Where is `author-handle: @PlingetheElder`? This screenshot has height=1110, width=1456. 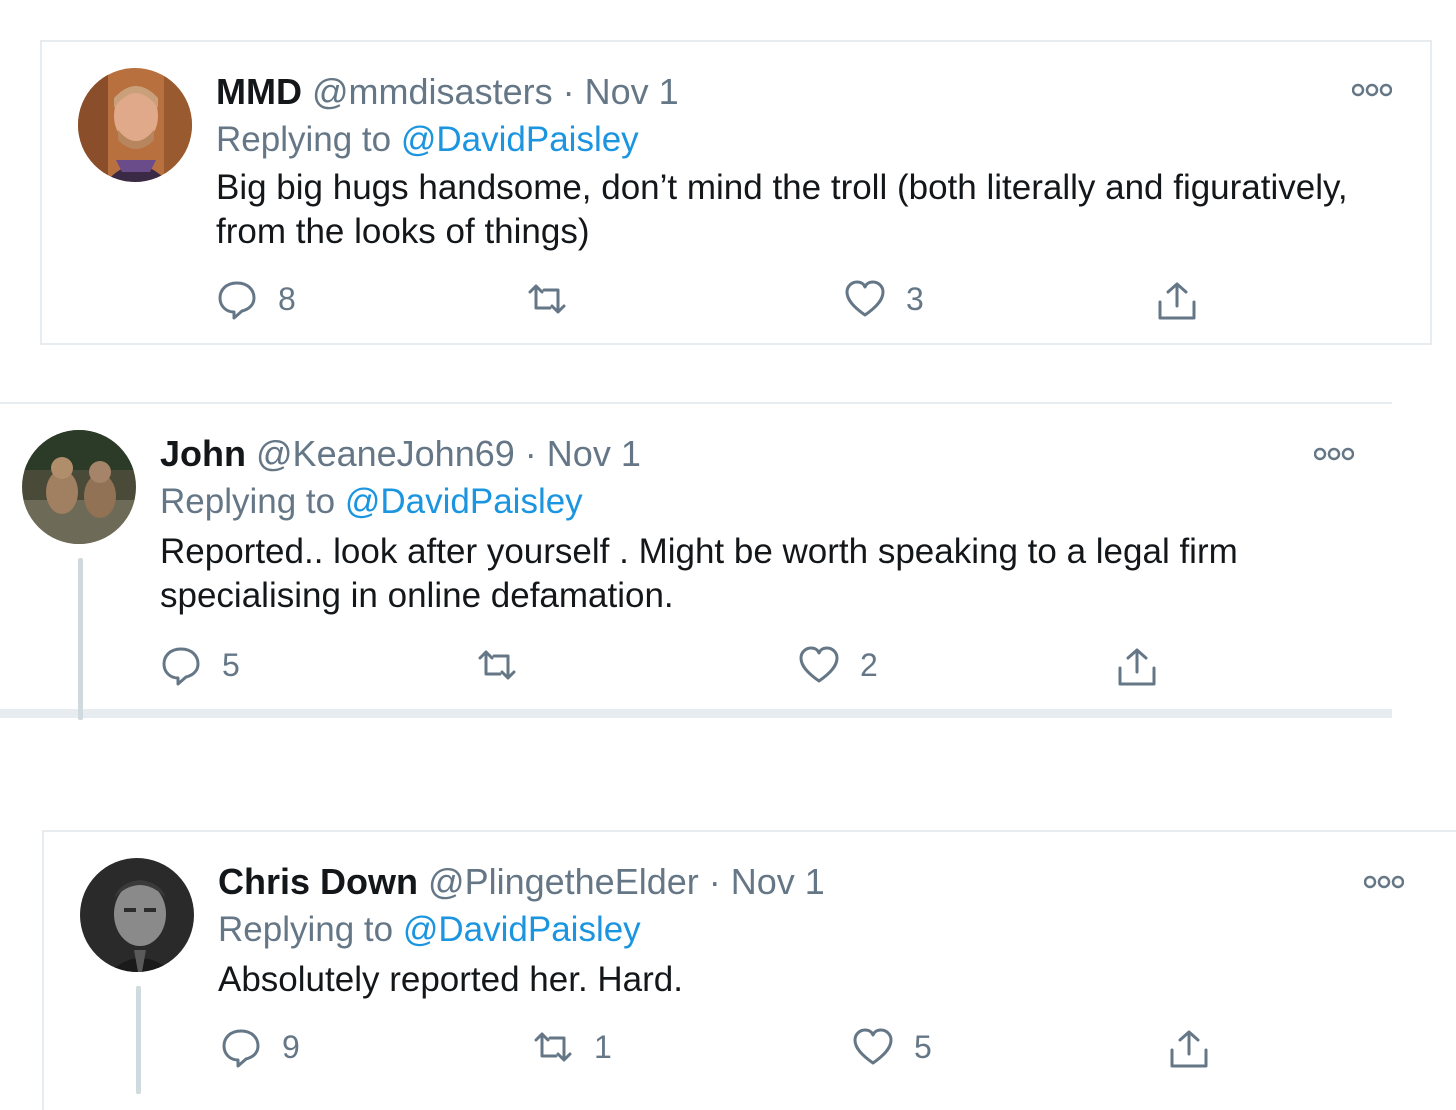 author-handle: @PlingetheElder is located at coordinates (563, 881).